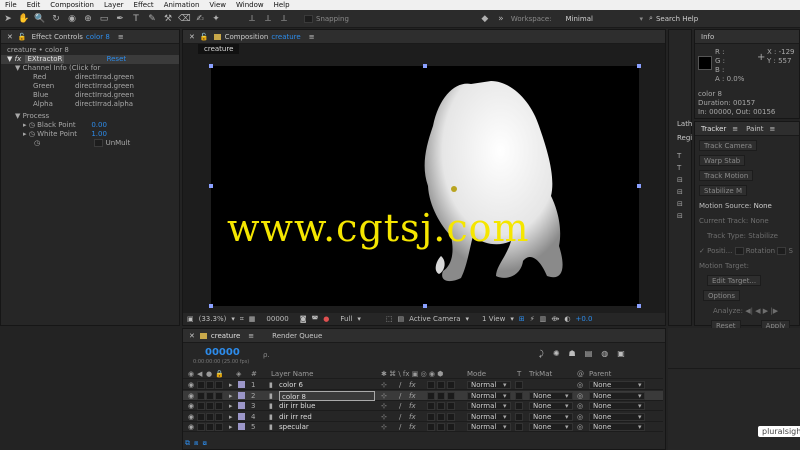  What do you see at coordinates (765, 311) in the screenshot?
I see `analyze-forward-icon: ▶` at bounding box center [765, 311].